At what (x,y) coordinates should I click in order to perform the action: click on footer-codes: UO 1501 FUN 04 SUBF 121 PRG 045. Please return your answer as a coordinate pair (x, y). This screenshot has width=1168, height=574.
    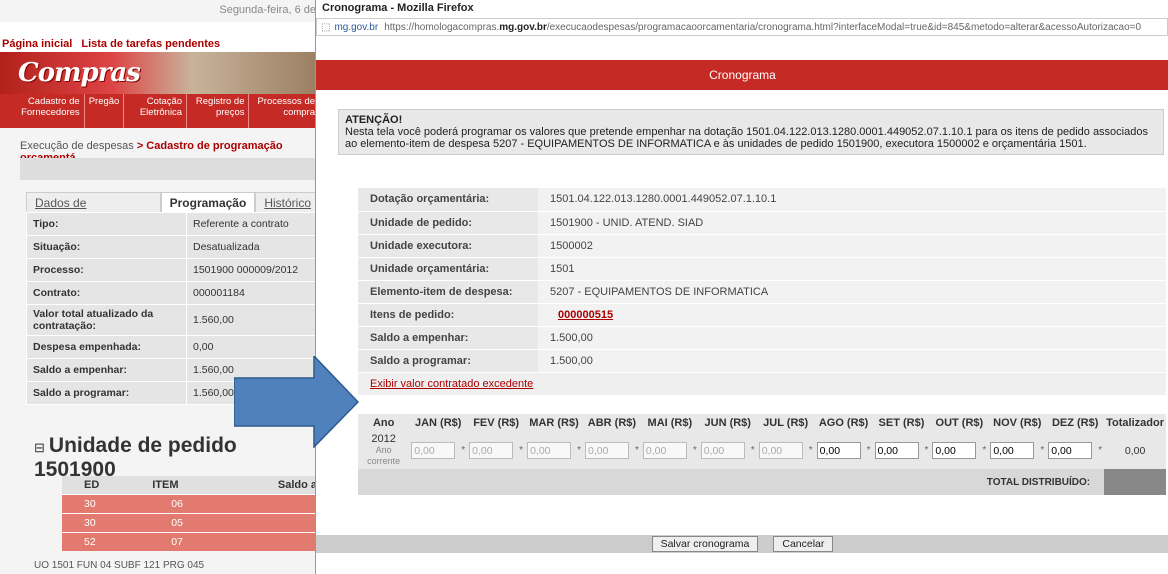
    Looking at the image, I should click on (119, 565).